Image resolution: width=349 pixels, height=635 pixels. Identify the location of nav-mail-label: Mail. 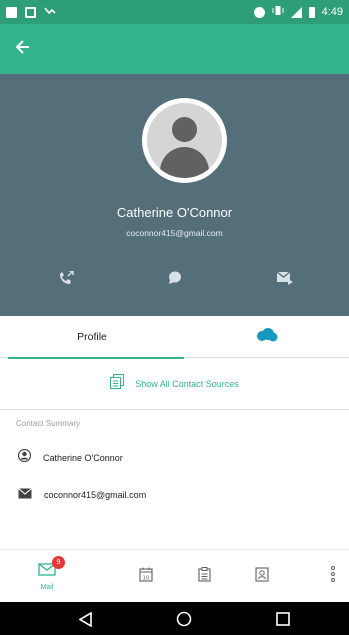
(47, 587).